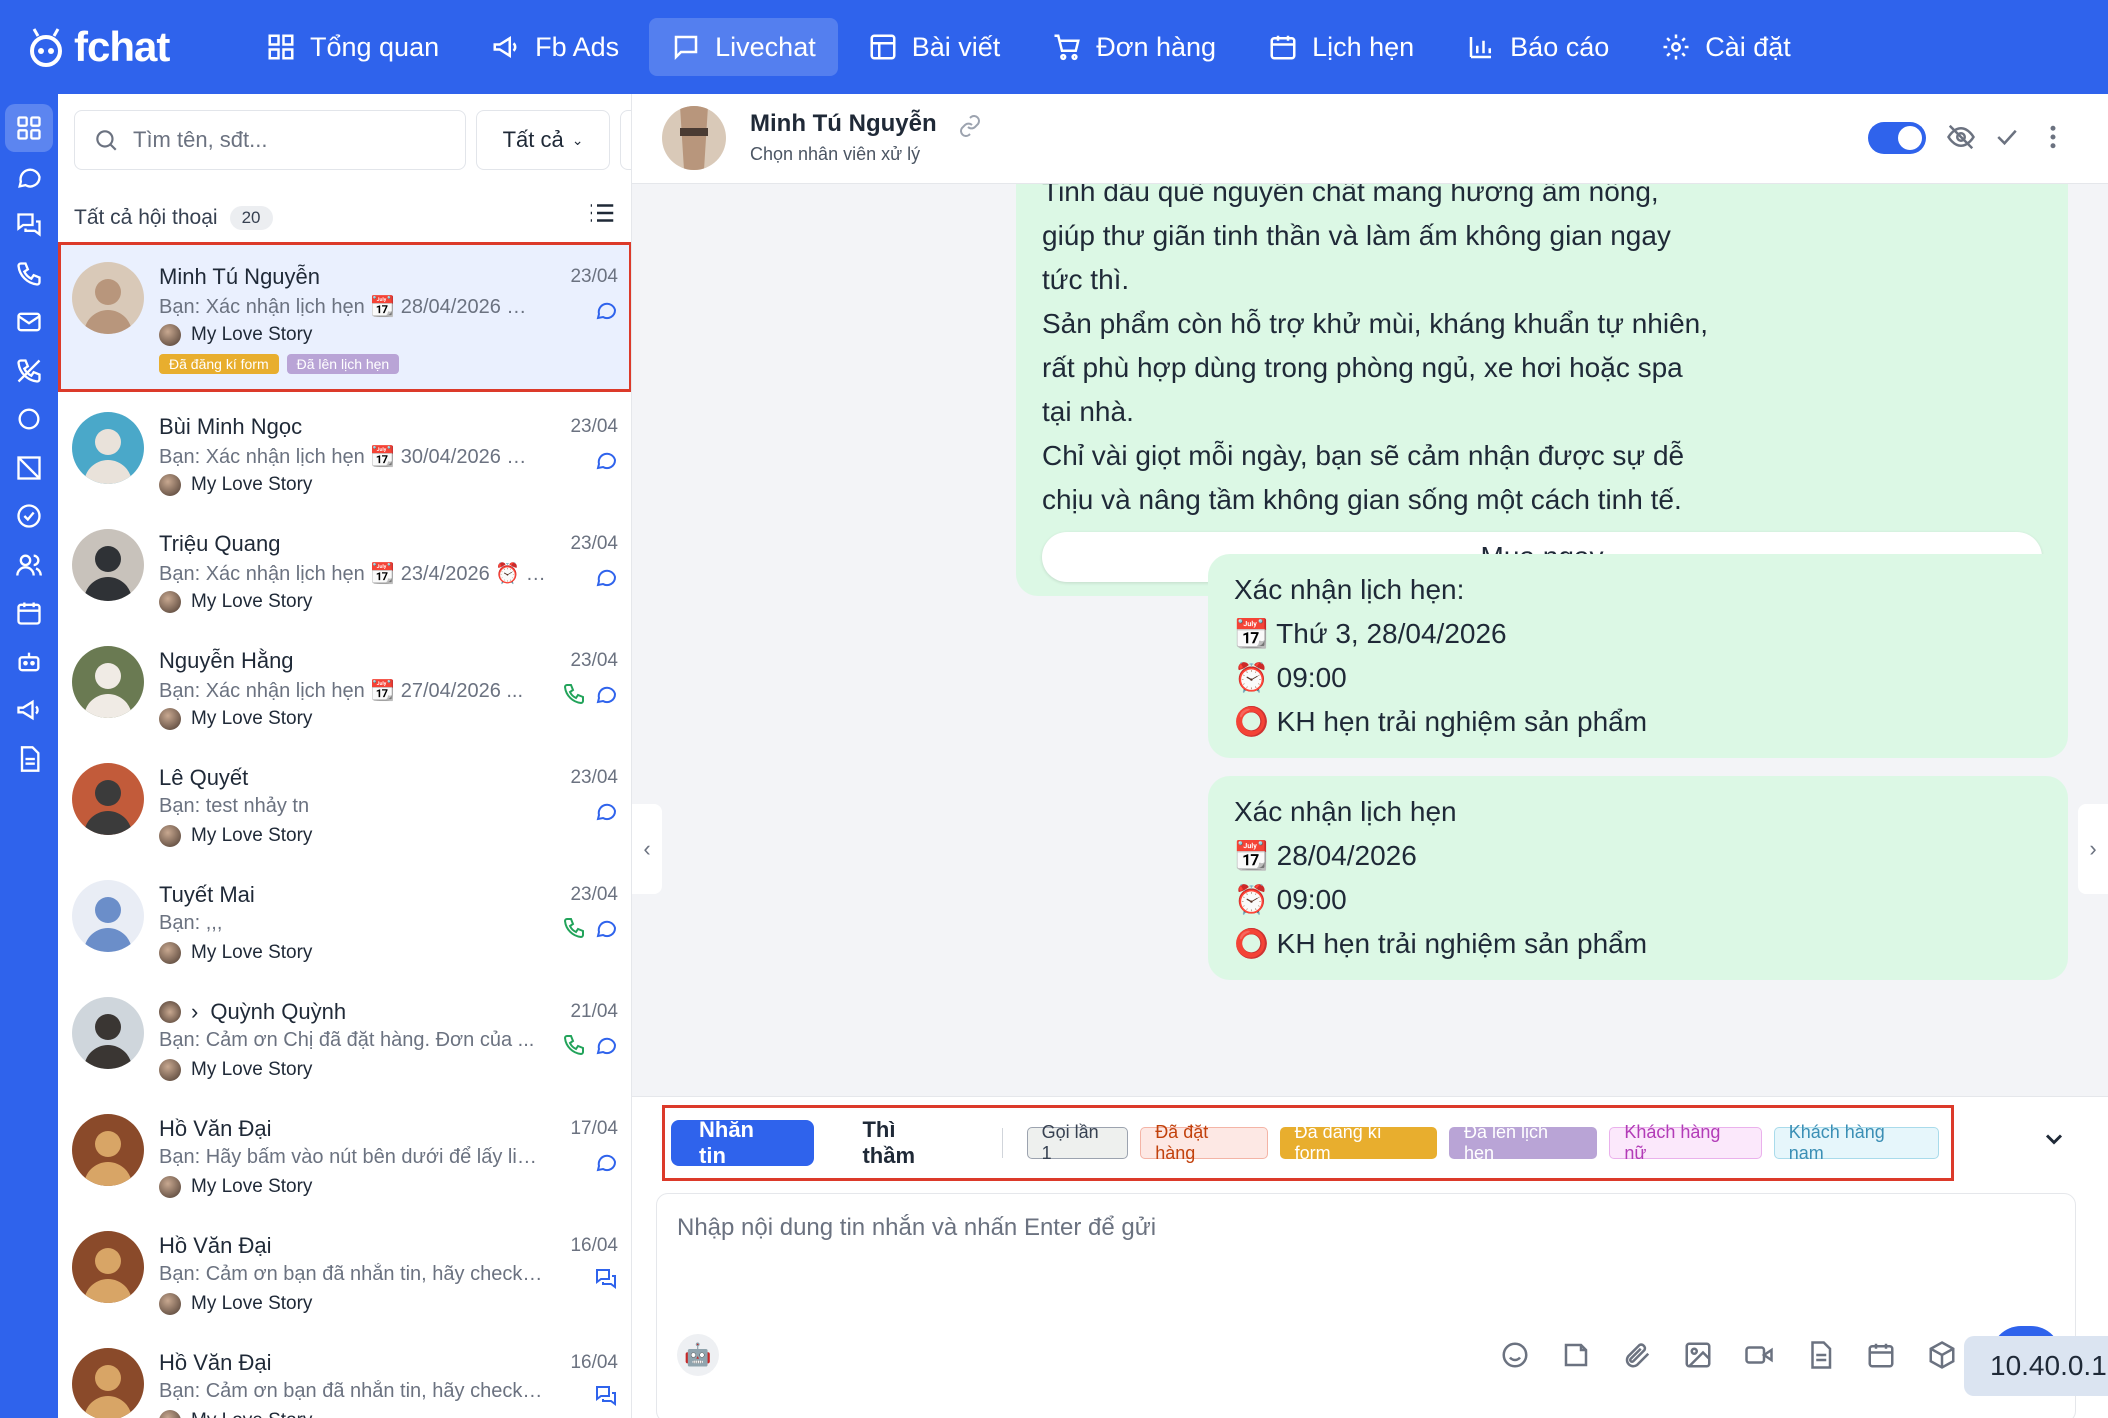 The image size is (2108, 1418). I want to click on nav-item-label: Fb Ads, so click(577, 46).